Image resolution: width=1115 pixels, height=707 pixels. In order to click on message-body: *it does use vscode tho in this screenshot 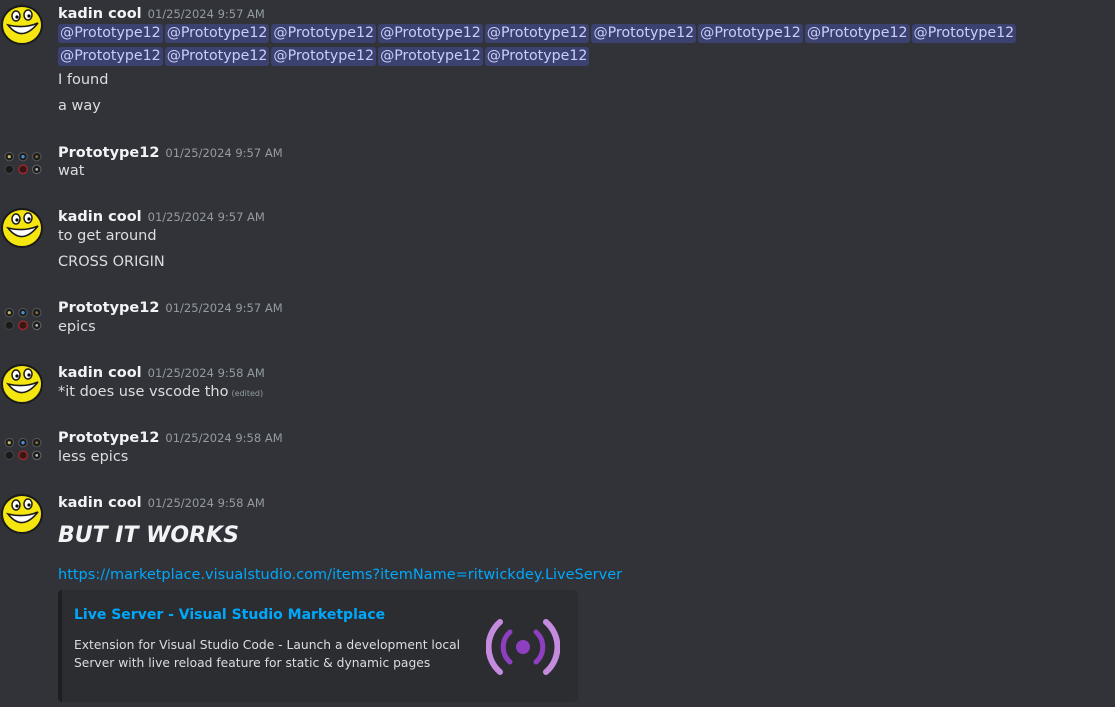, I will do `click(143, 392)`.